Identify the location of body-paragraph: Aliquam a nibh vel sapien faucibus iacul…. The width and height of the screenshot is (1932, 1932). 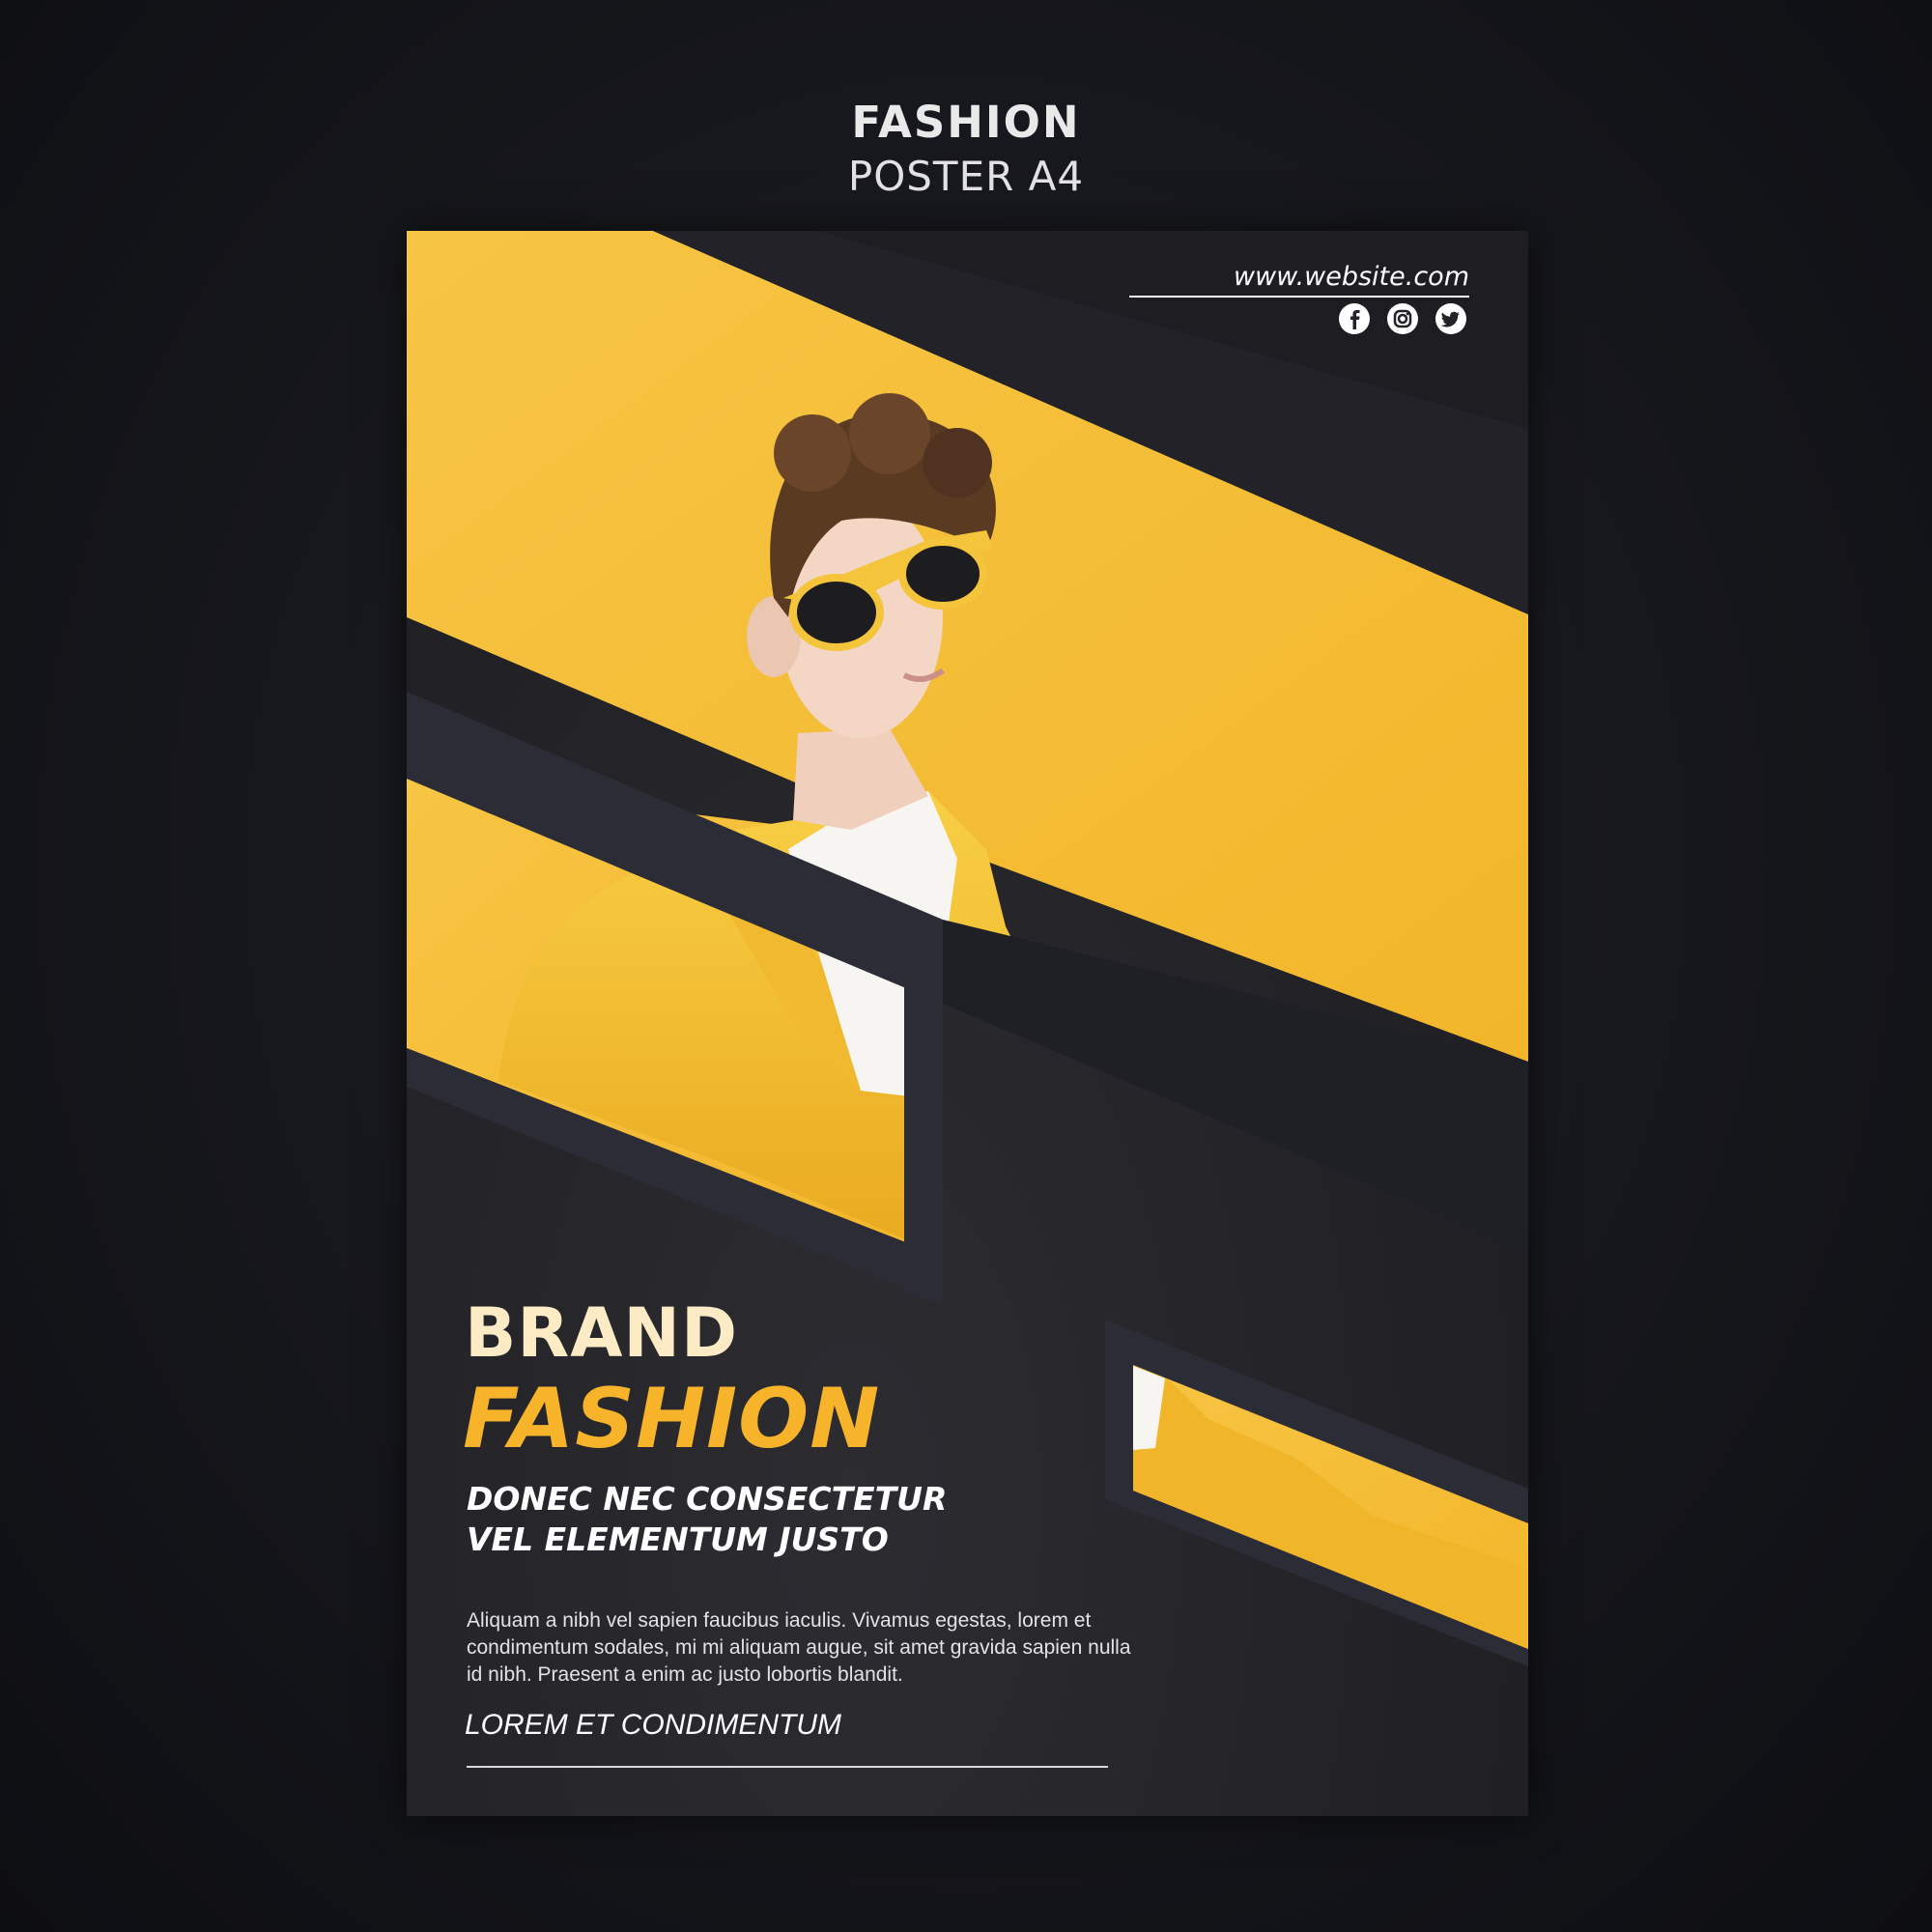
(799, 1647).